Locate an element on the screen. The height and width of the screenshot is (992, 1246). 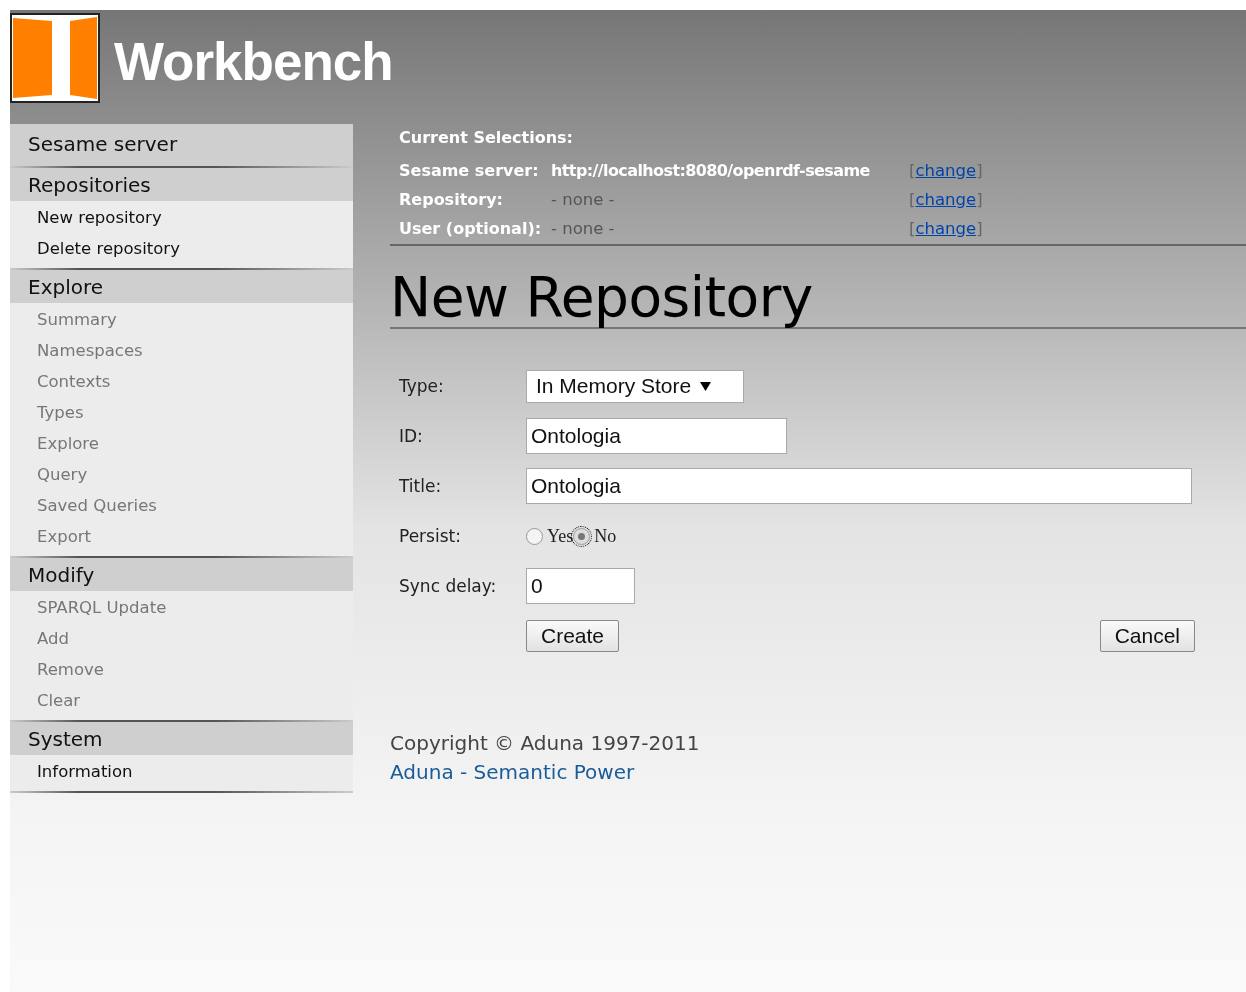
field-label: Type: is located at coordinates (422, 386).